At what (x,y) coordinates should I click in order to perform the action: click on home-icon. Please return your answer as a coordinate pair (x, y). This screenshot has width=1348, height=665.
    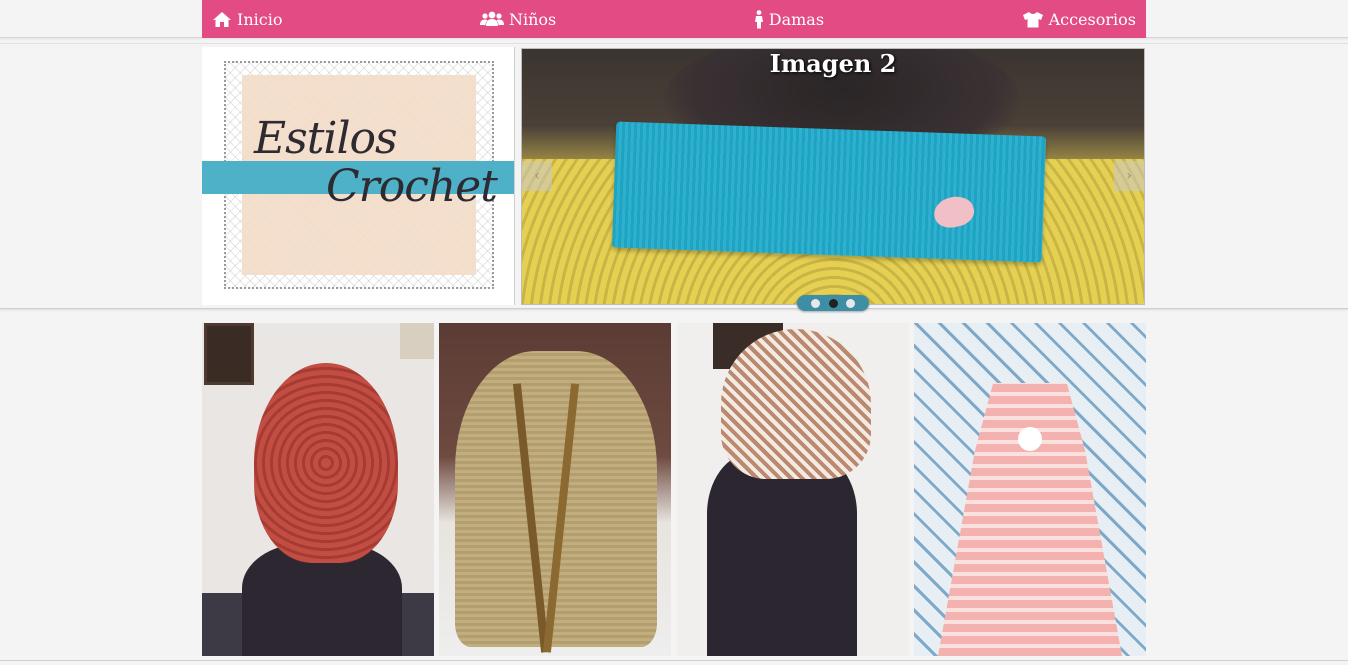
    Looking at the image, I should click on (222, 19).